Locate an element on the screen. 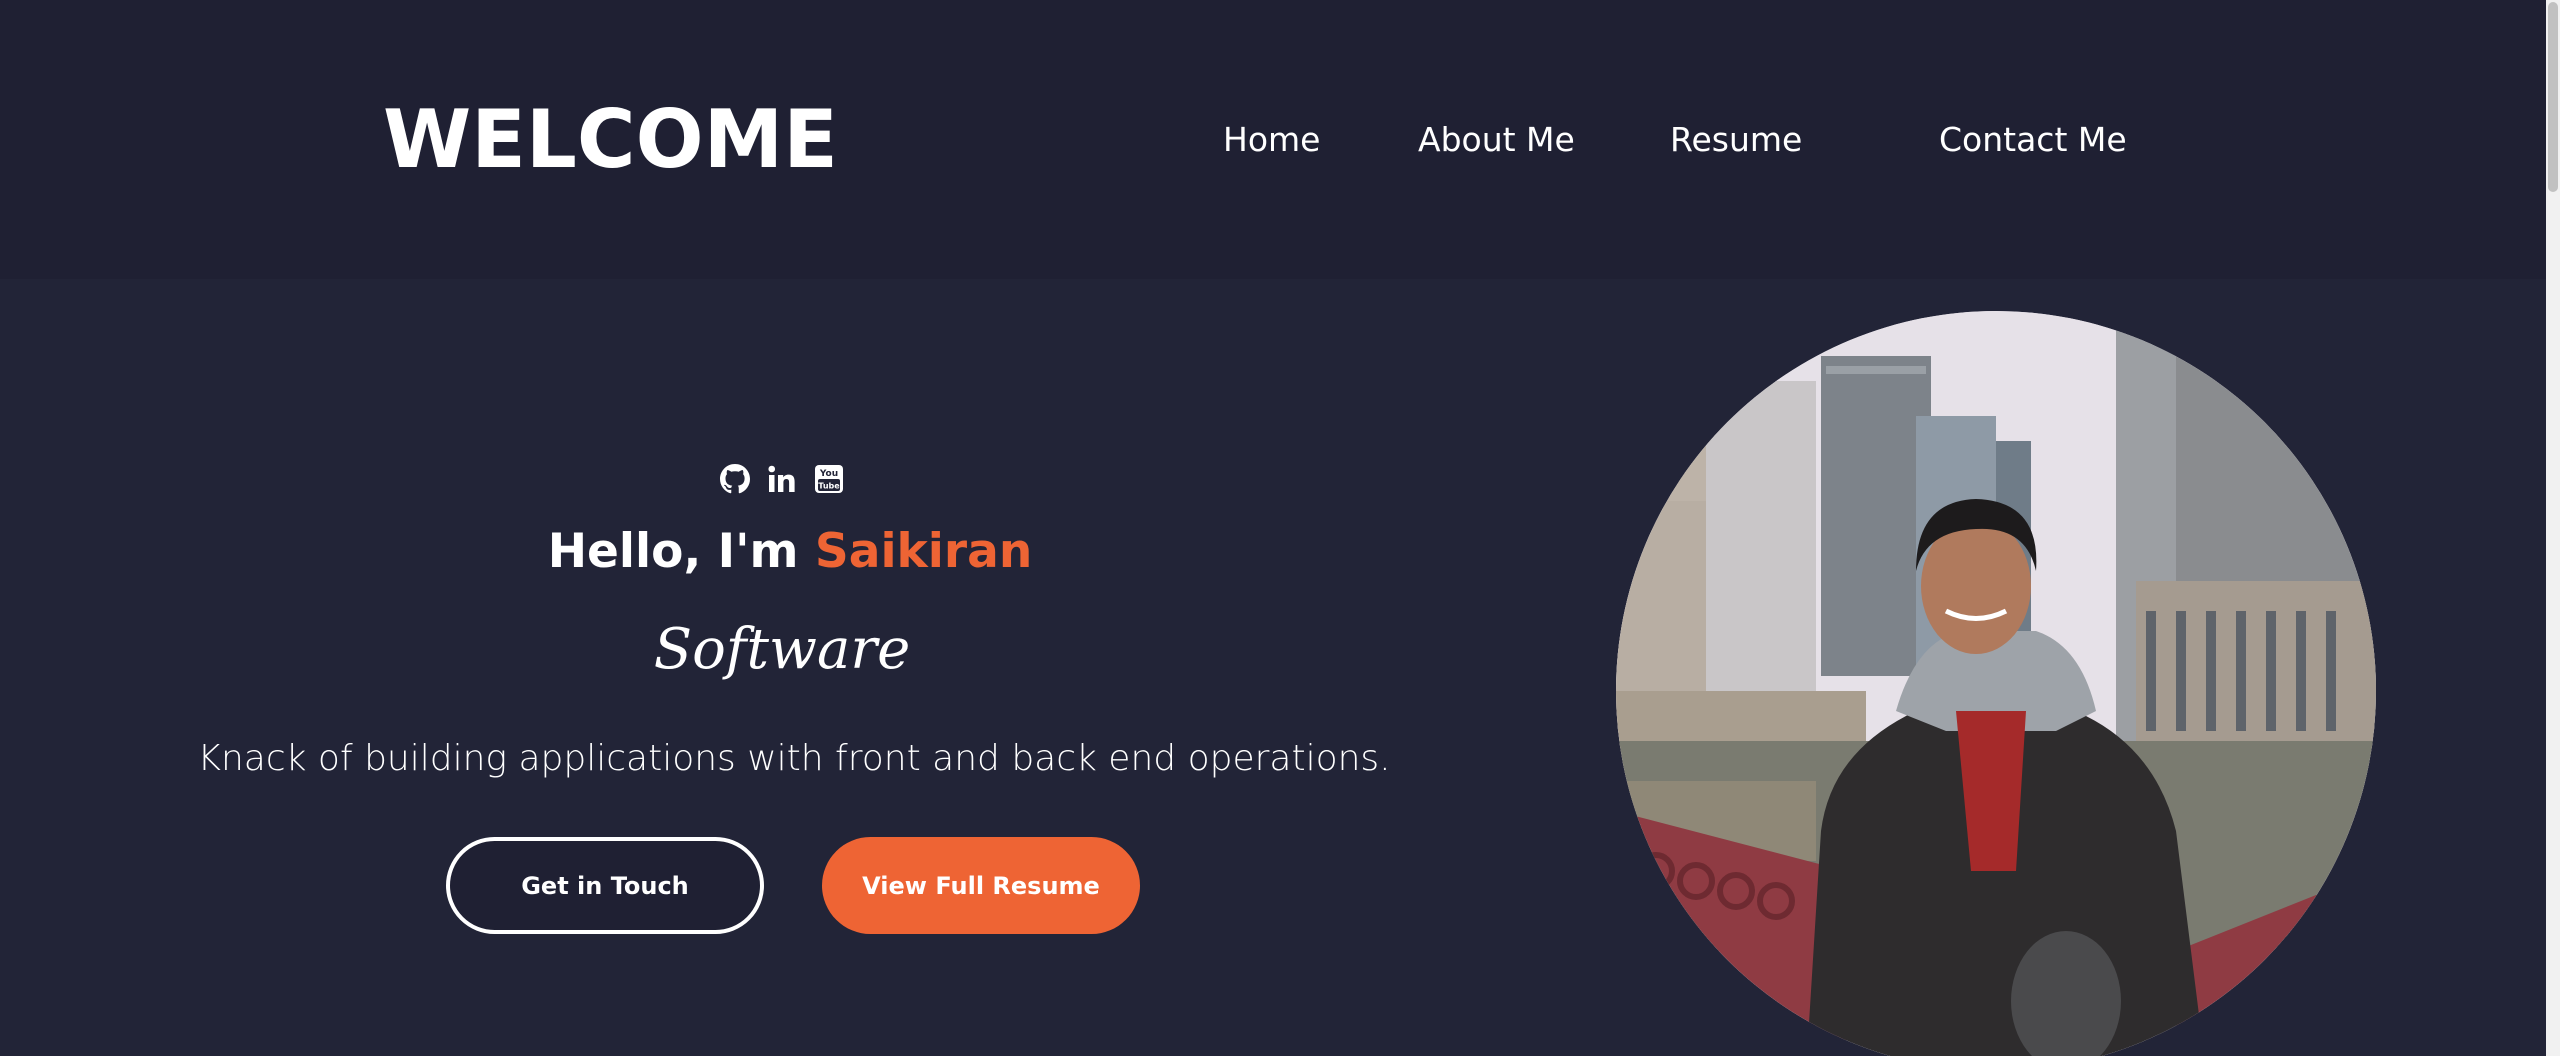 The image size is (2560, 1056). site-brand: WELCOME is located at coordinates (610, 139).